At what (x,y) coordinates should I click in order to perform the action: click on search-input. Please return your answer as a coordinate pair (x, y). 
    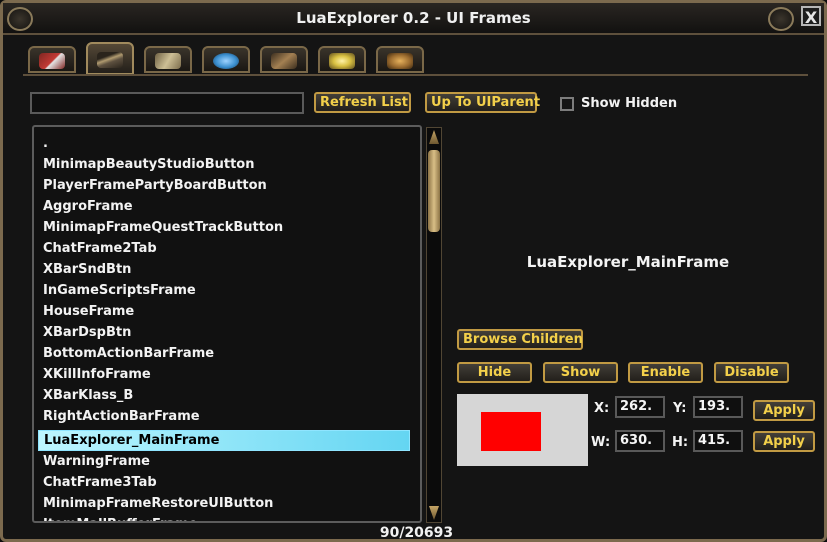
    Looking at the image, I should click on (167, 103).